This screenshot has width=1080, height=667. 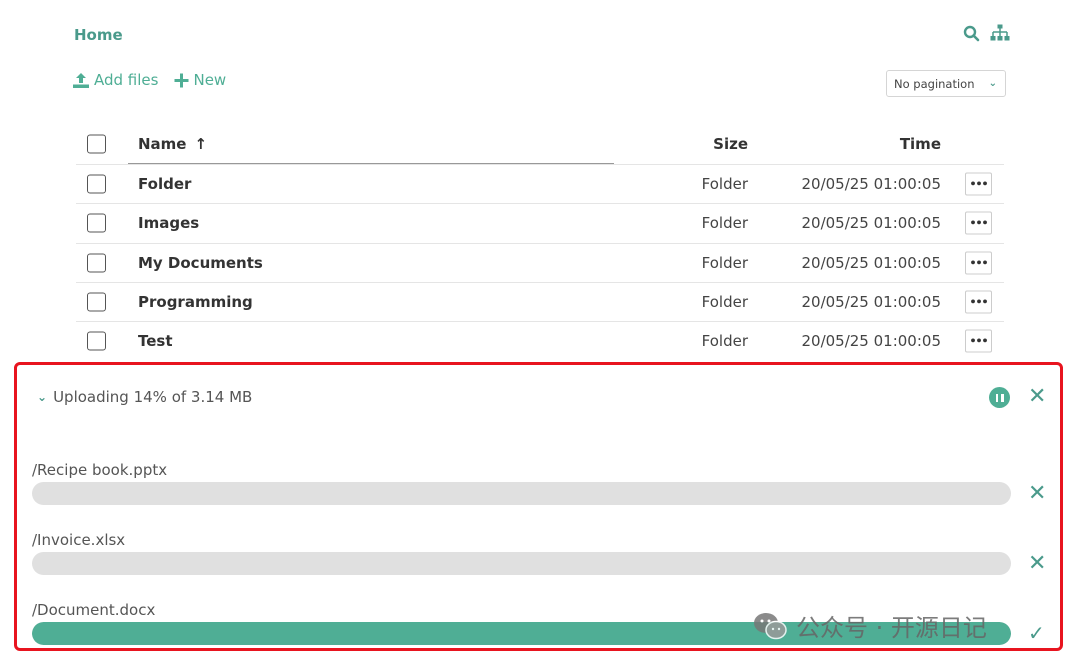 I want to click on pagination-select: No pagination ⌄, so click(x=946, y=83).